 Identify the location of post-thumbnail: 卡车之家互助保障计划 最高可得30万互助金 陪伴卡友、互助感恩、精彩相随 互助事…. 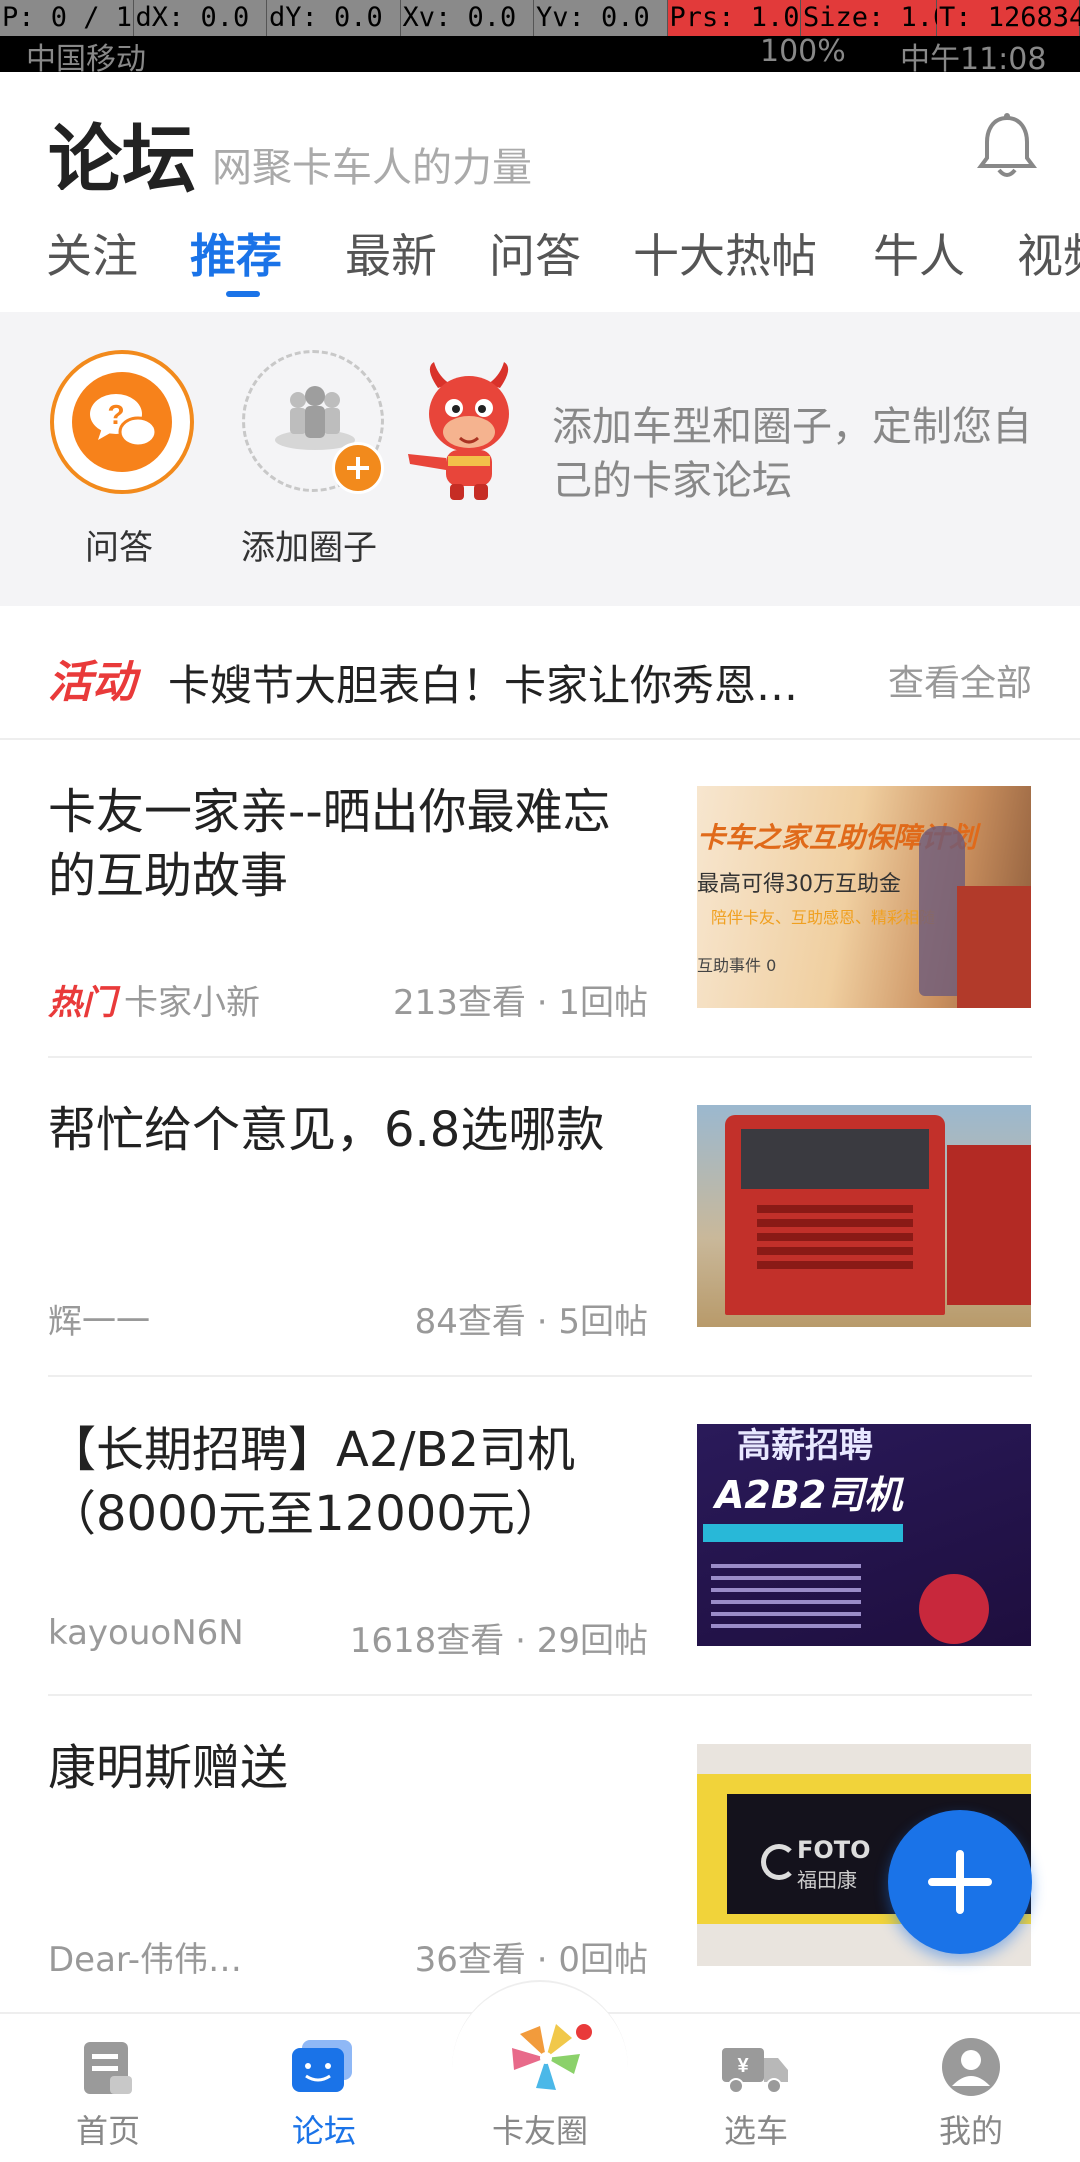
(864, 897).